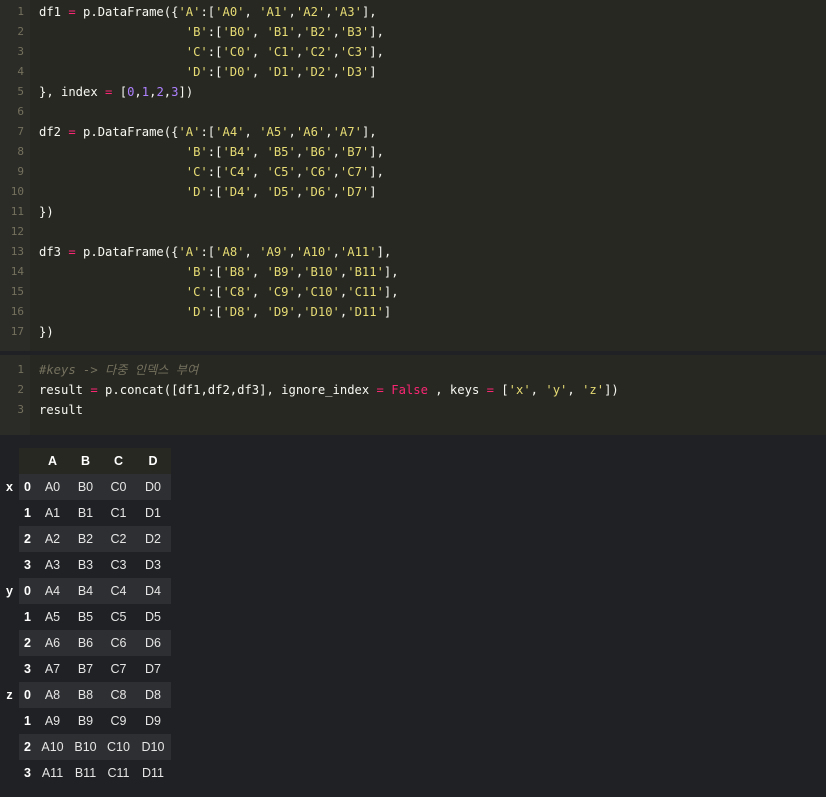  What do you see at coordinates (52, 643) in the screenshot?
I see `table-cell: A6` at bounding box center [52, 643].